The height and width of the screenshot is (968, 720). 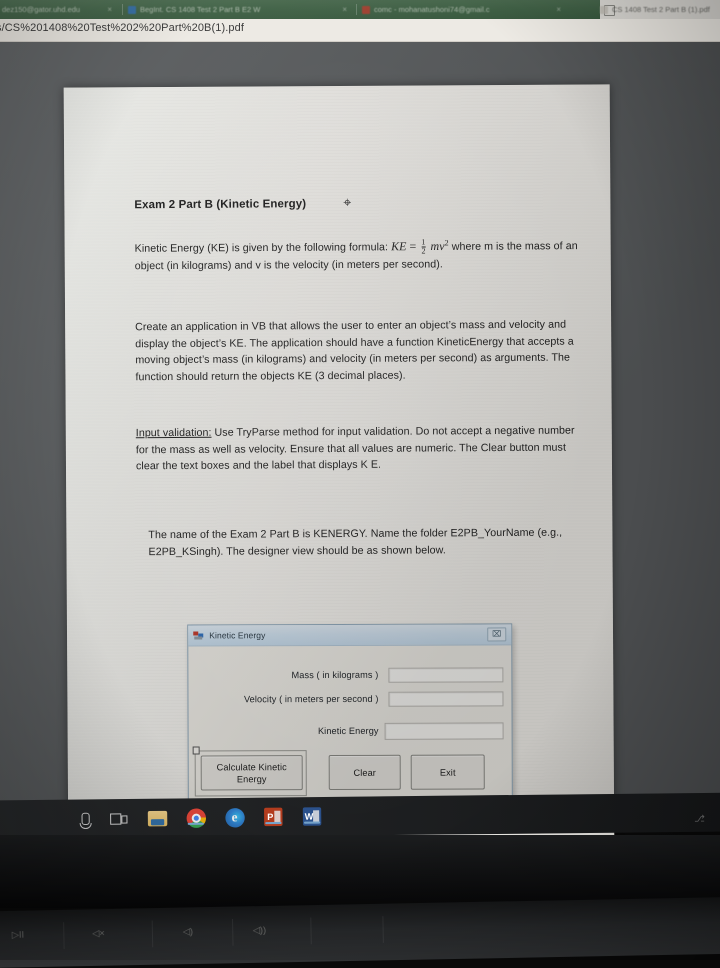 What do you see at coordinates (335, 675) in the screenshot?
I see `mass-label: Mass ( in kilograms )` at bounding box center [335, 675].